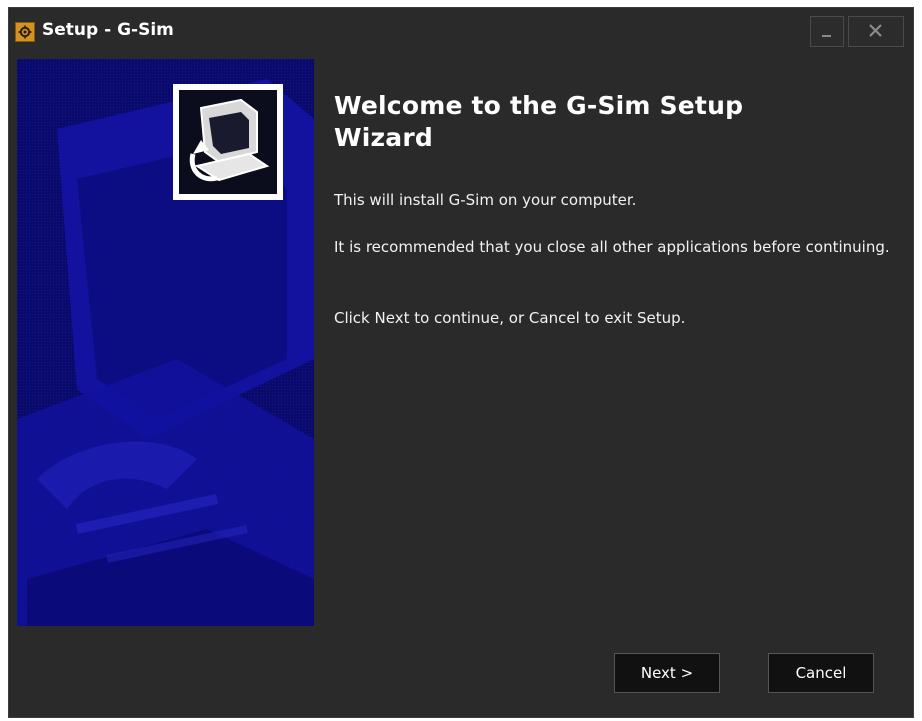 This screenshot has height=721, width=922. I want to click on setup-logo, so click(228, 142).